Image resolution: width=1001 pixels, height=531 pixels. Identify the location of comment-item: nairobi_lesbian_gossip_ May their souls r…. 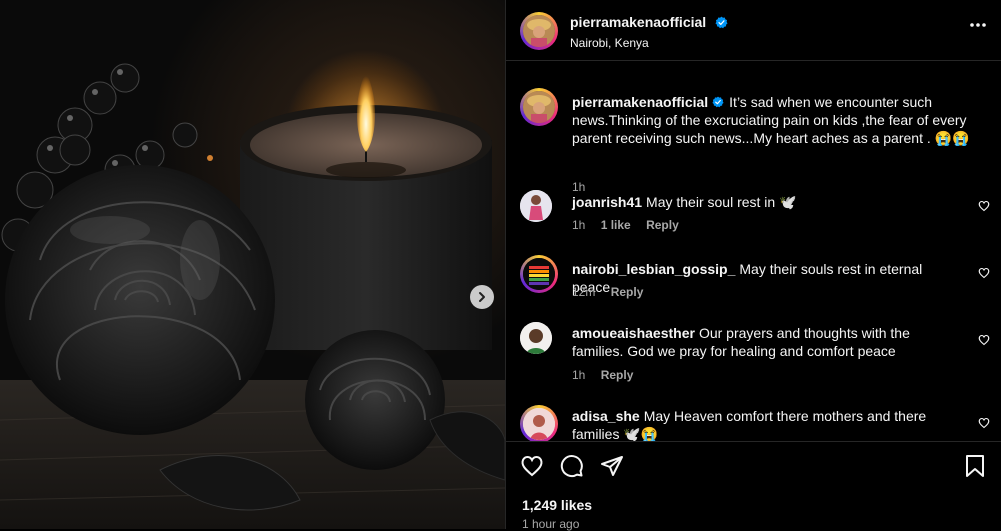
(755, 280).